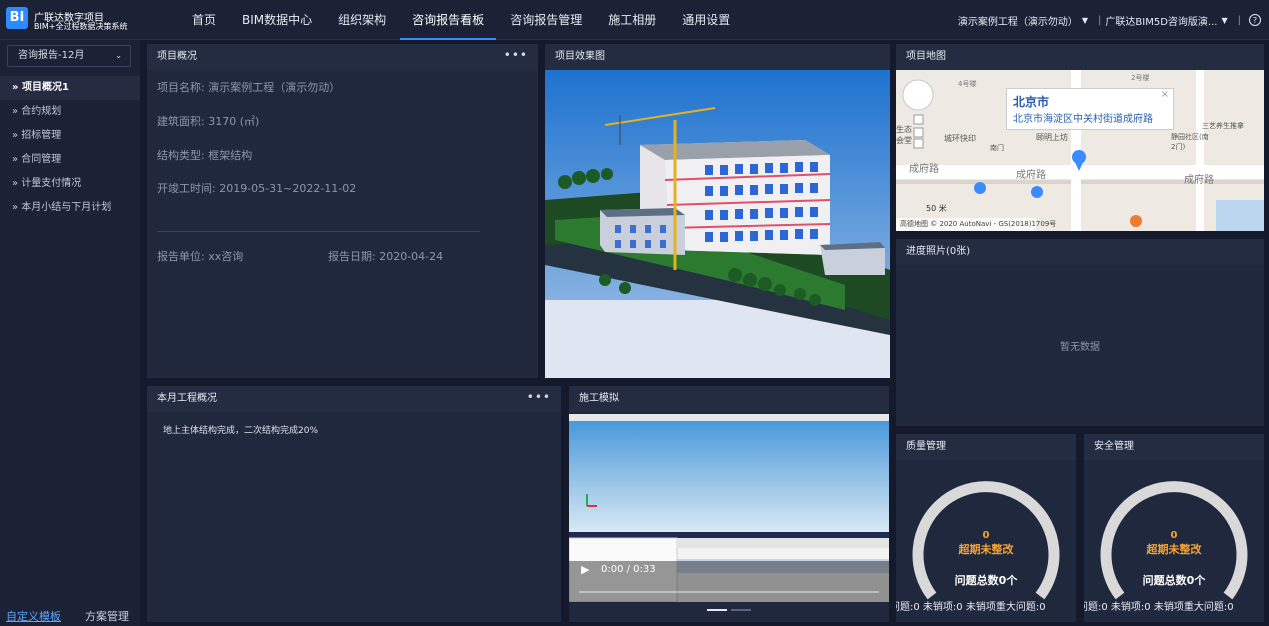 The height and width of the screenshot is (626, 1269). What do you see at coordinates (1140, 78) in the screenshot?
I see `map-label: 2号楼` at bounding box center [1140, 78].